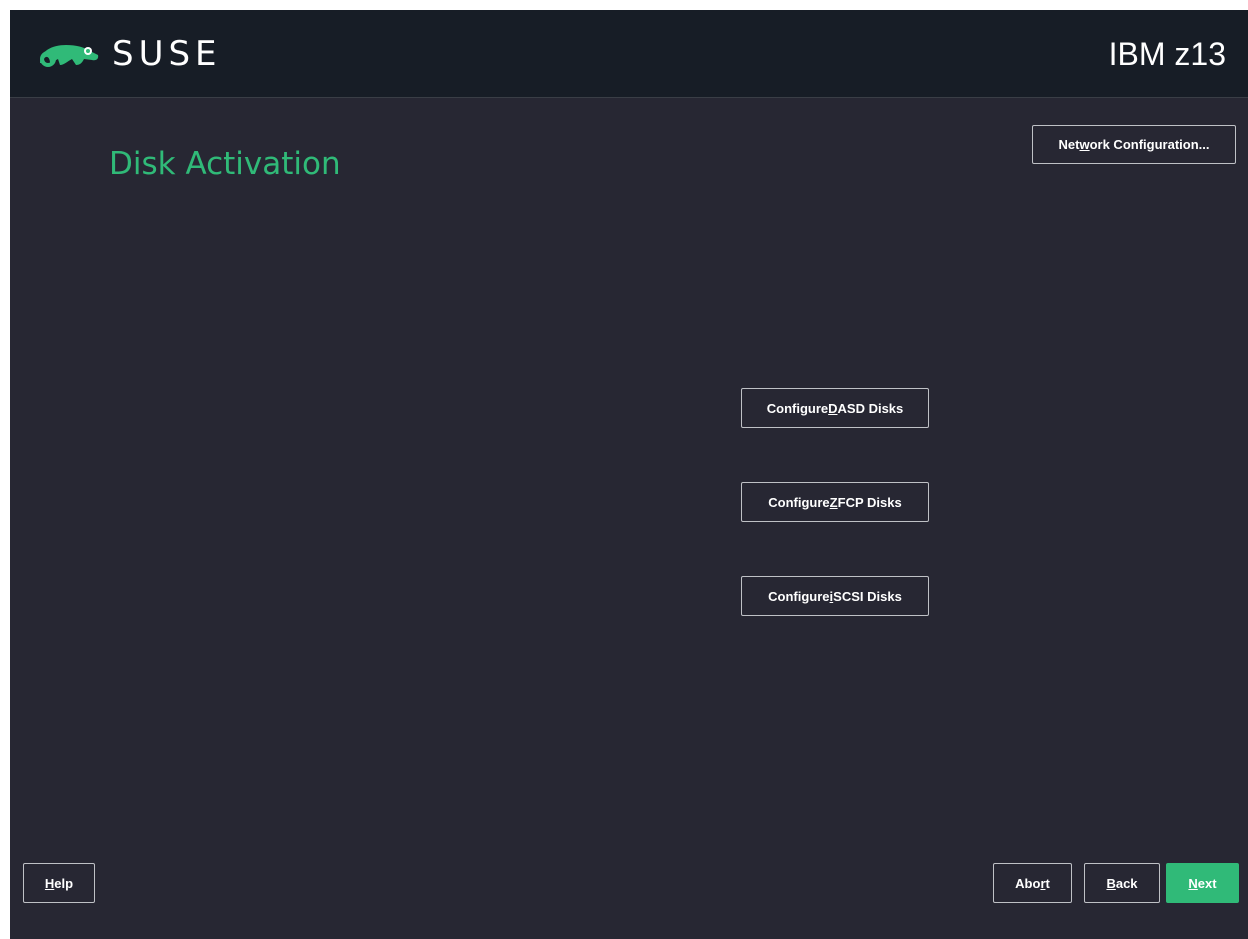 The width and height of the screenshot is (1248, 939). I want to click on configure-dasd-disks-button: Configure D ASD Disks, so click(835, 408).